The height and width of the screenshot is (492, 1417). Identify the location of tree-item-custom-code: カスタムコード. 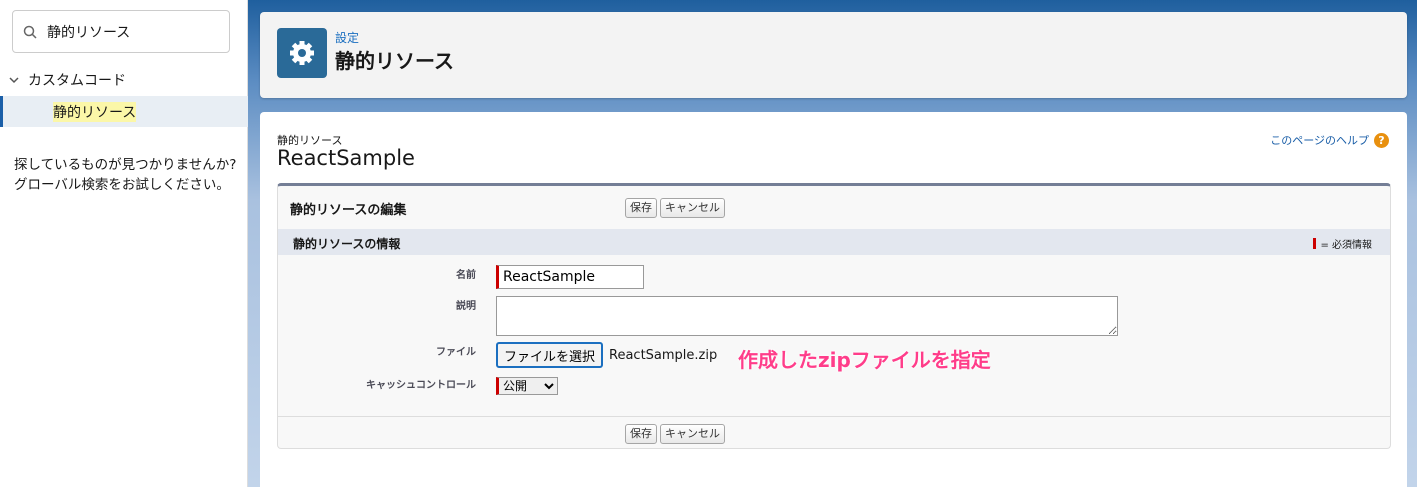
(67, 80).